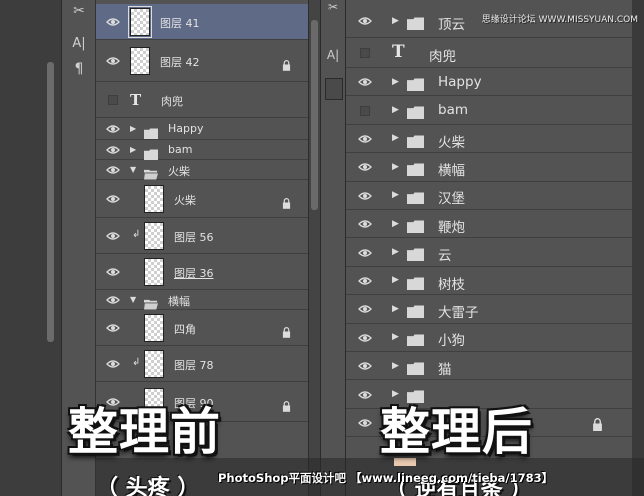 This screenshot has width=644, height=496. Describe the element at coordinates (202, 199) in the screenshot. I see `layer-row: 火柴` at that location.